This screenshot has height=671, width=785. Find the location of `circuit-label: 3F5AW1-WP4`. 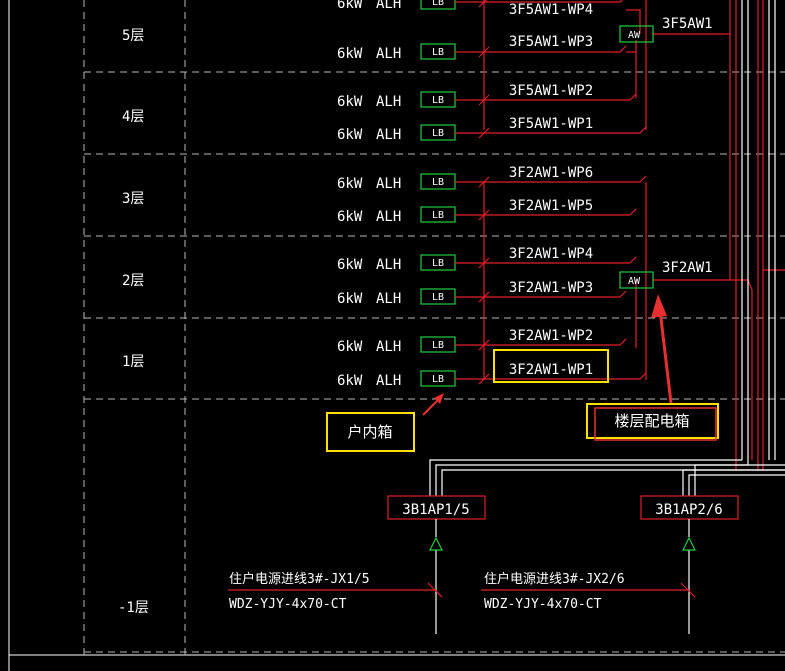

circuit-label: 3F5AW1-WP4 is located at coordinates (551, 10).